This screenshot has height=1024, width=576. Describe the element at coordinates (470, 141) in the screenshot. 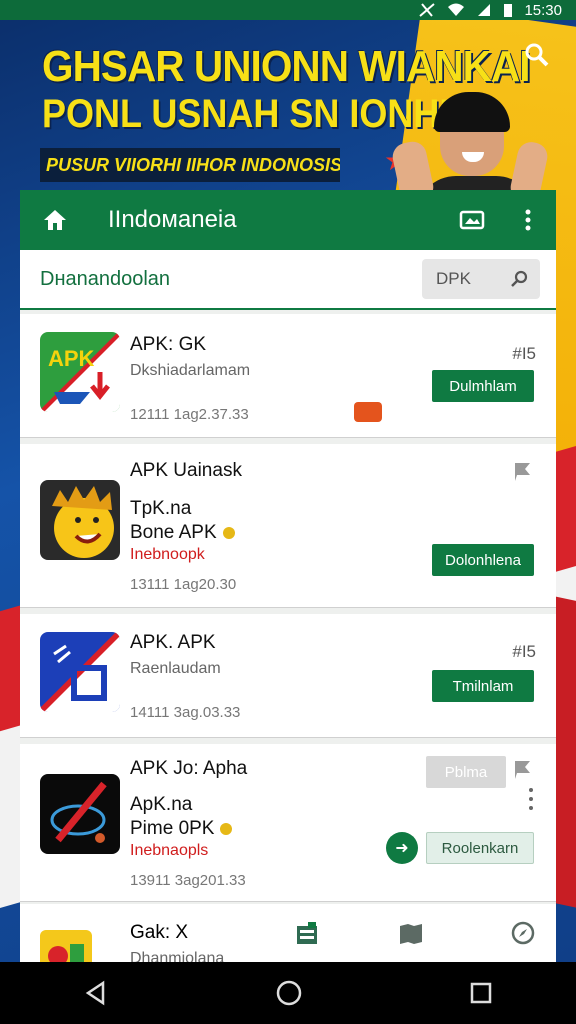

I see `banner-person-image` at that location.